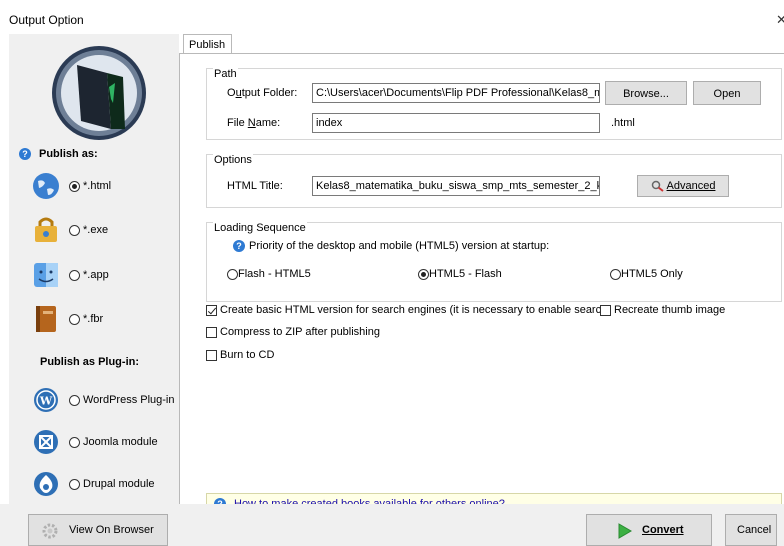  Describe the element at coordinates (74, 442) in the screenshot. I see `radio-joomla` at that location.